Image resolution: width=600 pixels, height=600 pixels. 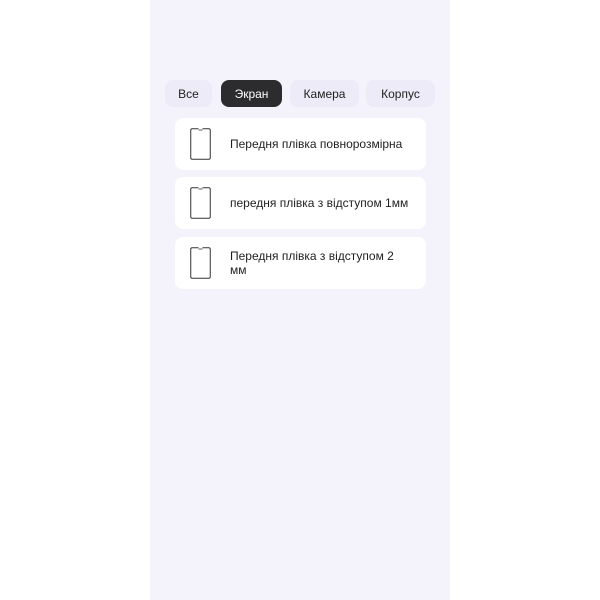 What do you see at coordinates (188, 93) in the screenshot?
I see `tab-all: Все` at bounding box center [188, 93].